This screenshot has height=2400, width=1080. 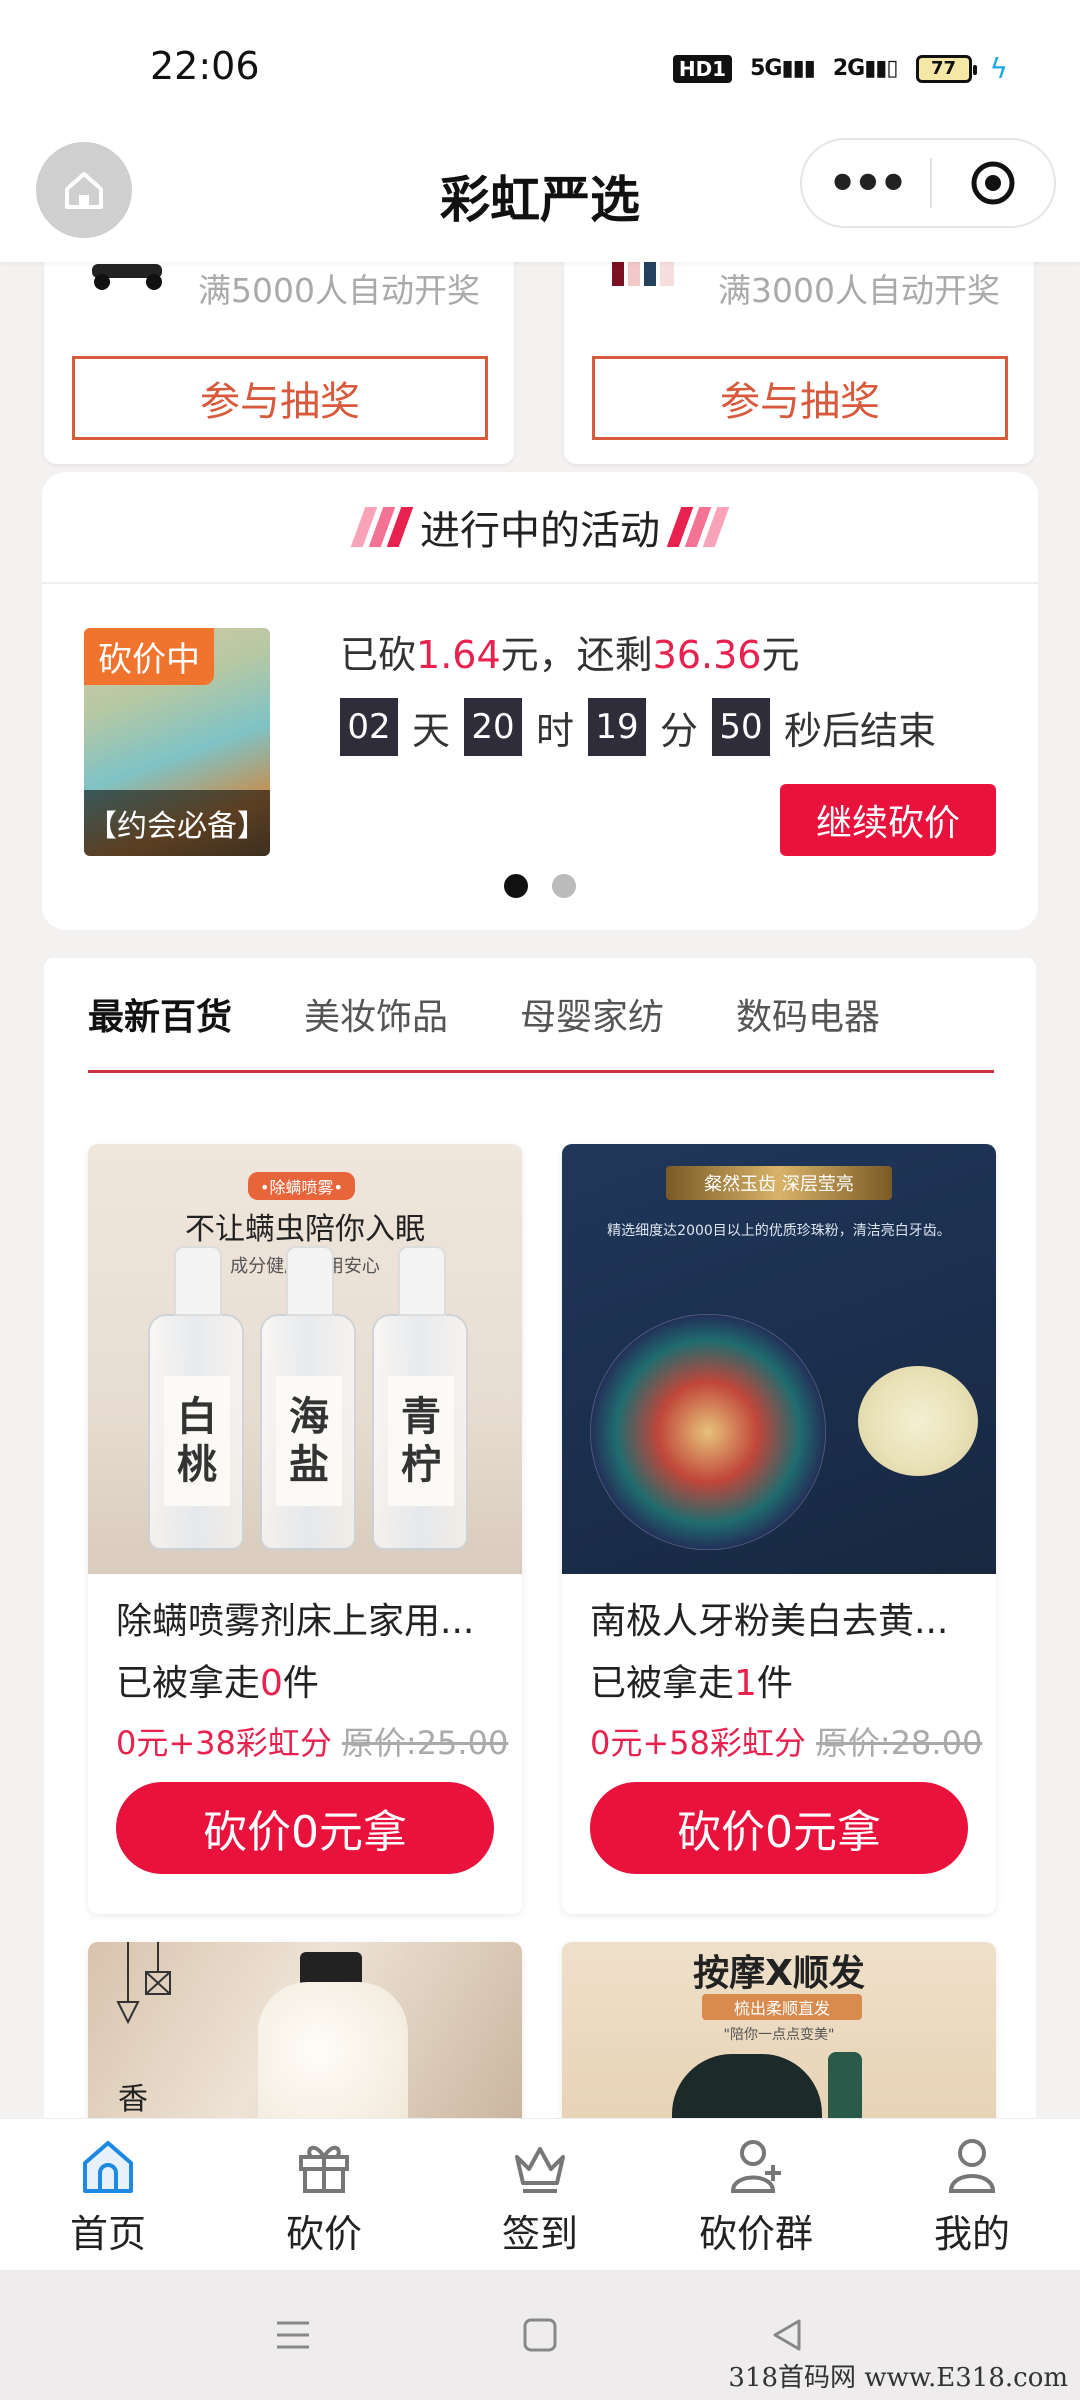 What do you see at coordinates (205, 66) in the screenshot?
I see `status-time: 22:06` at bounding box center [205, 66].